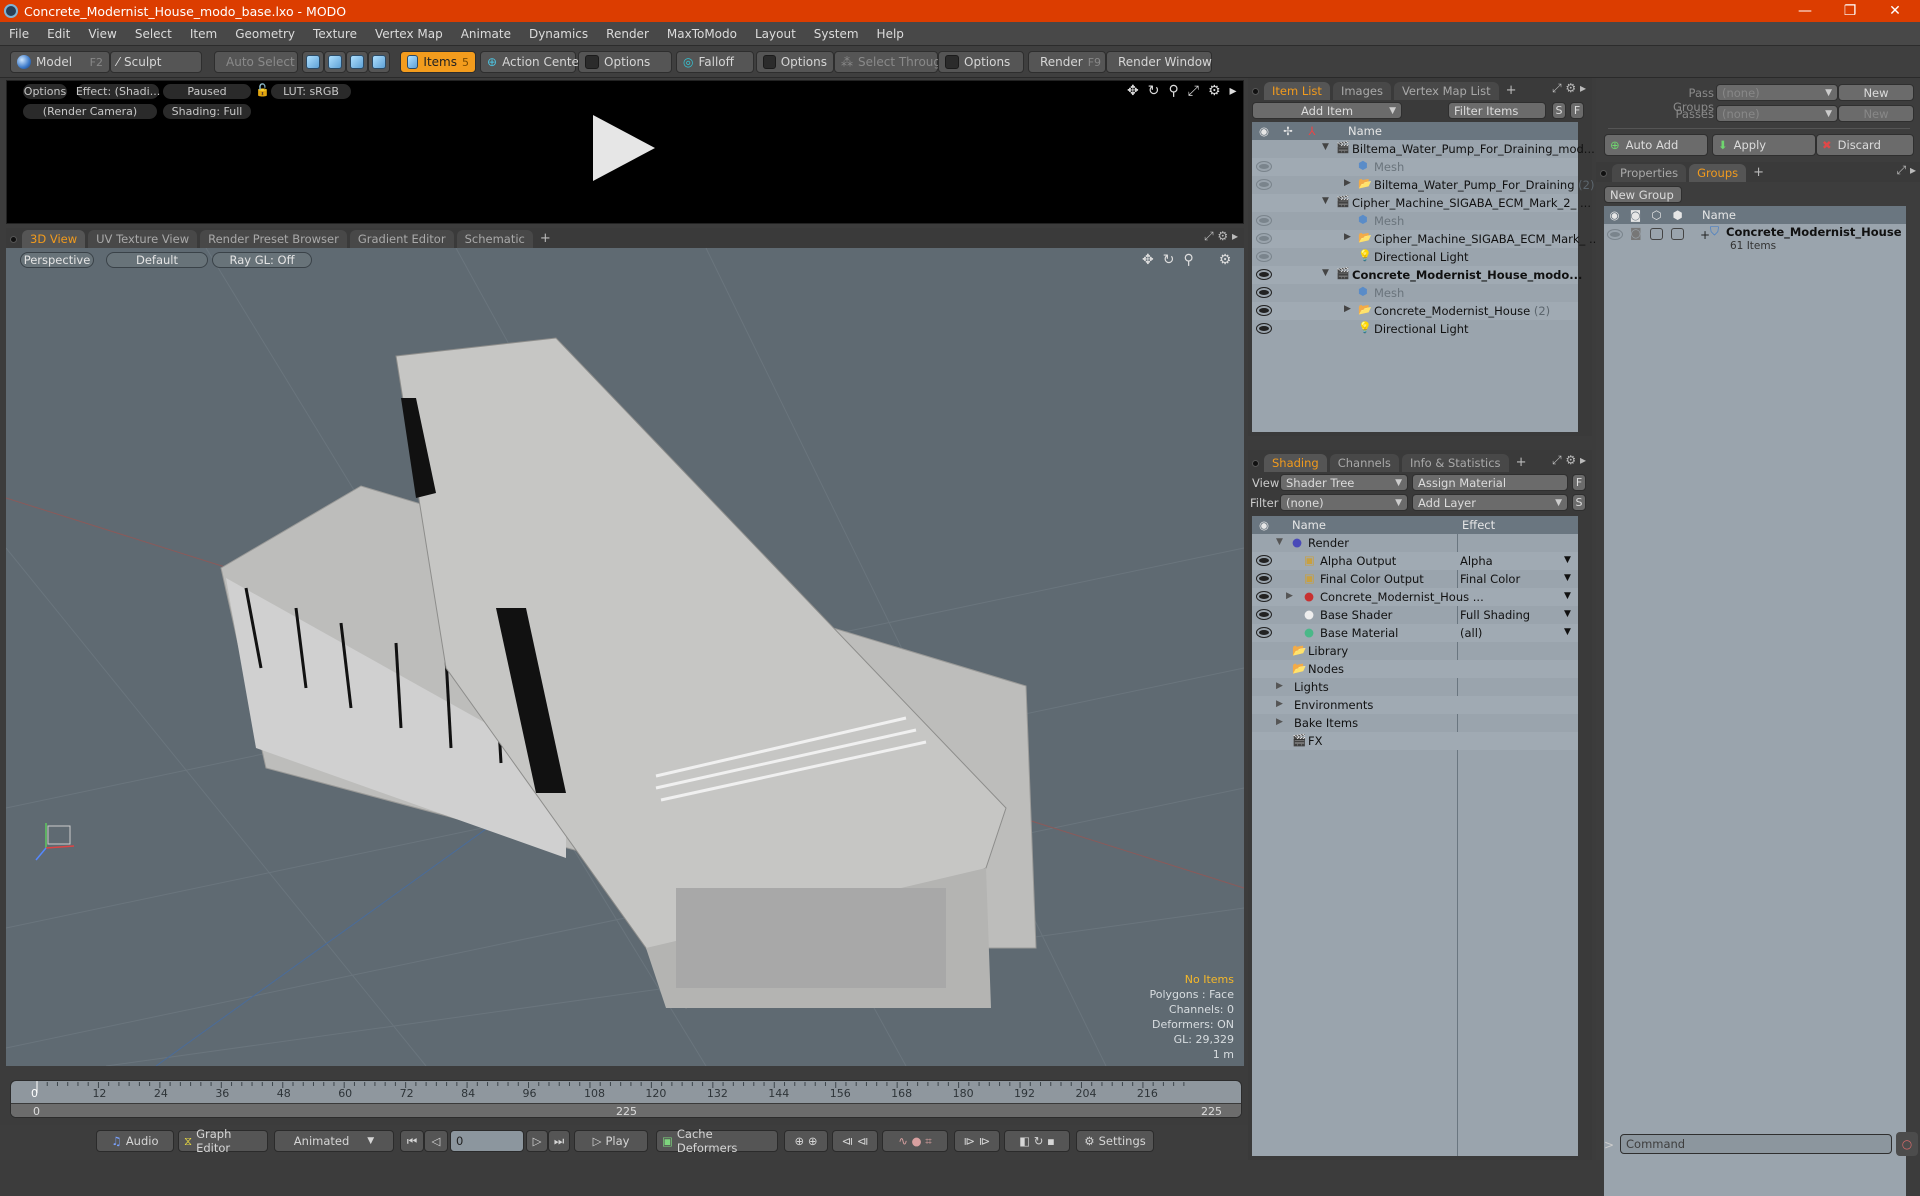  What do you see at coordinates (1415, 221) in the screenshot?
I see `item-list-row: ⬢ Mesh` at bounding box center [1415, 221].